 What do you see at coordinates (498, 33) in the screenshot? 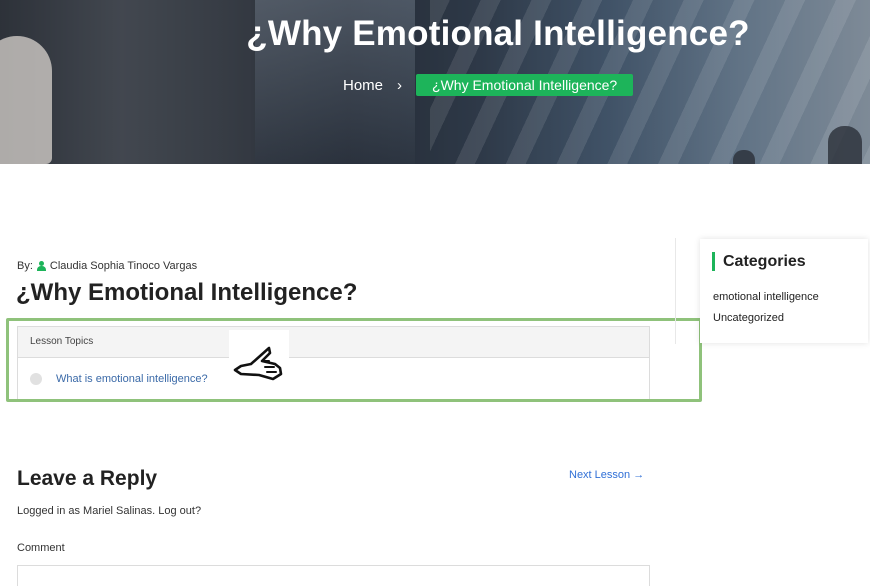
I see `hero-title: ¿Why Emotional Intelligence?` at bounding box center [498, 33].